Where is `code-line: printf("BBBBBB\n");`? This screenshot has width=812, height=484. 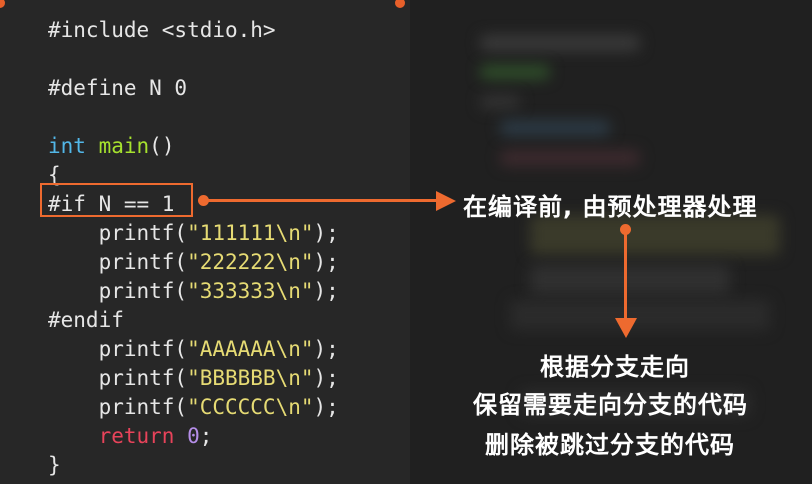 code-line: printf("BBBBBB\n"); is located at coordinates (193, 378).